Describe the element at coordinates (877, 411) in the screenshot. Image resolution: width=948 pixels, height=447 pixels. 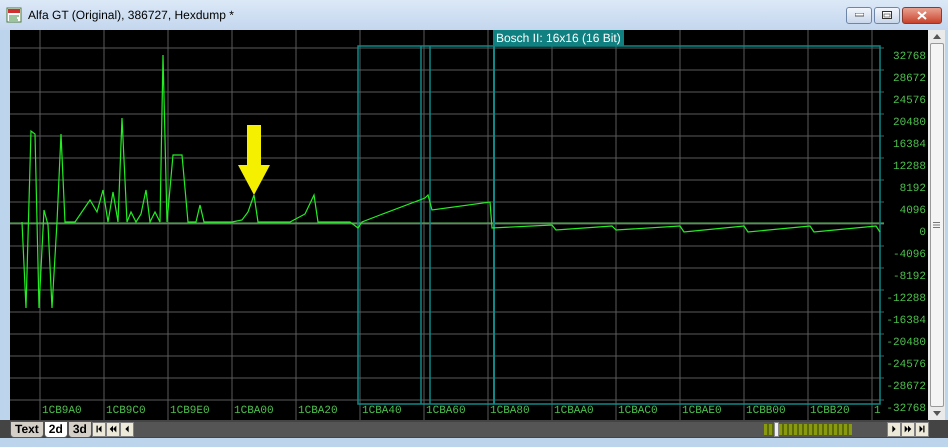
I see `x-axis-label: 1` at that location.